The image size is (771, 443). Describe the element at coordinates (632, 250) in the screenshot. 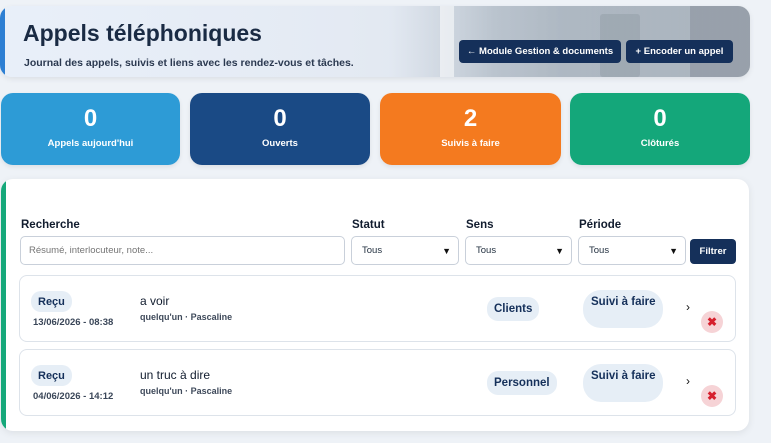

I see `periode-select: Tous ▼` at that location.